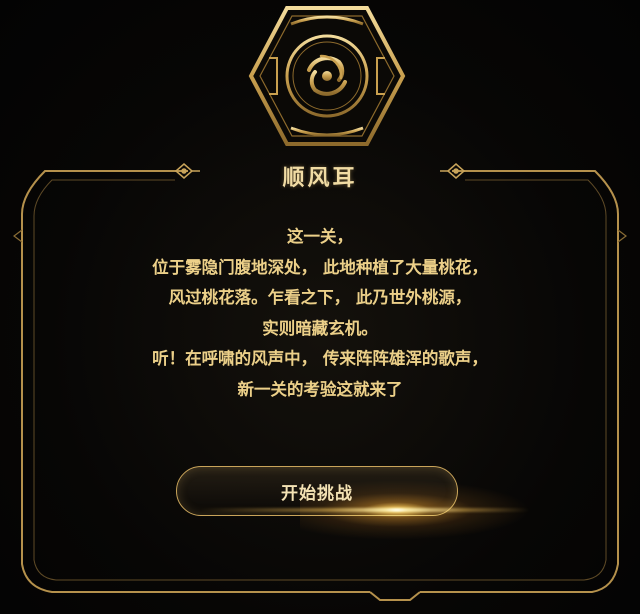 The width and height of the screenshot is (640, 614). I want to click on start-challenge-label: 开始挑战, so click(317, 493).